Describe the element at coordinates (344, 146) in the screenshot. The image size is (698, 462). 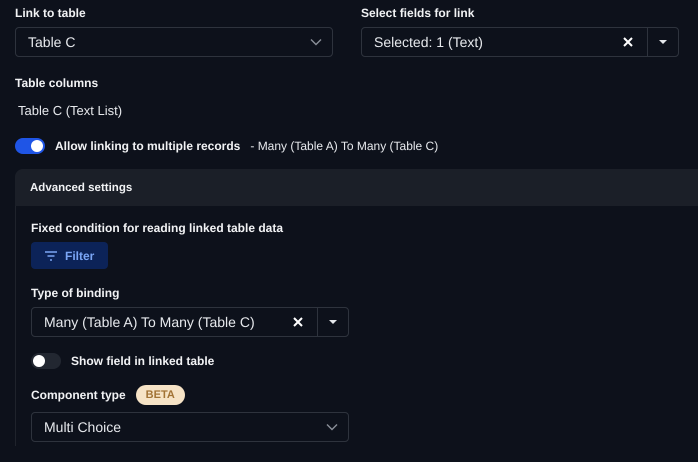
I see `relation-note: - Many (Table A) To Many (Table C)` at that location.